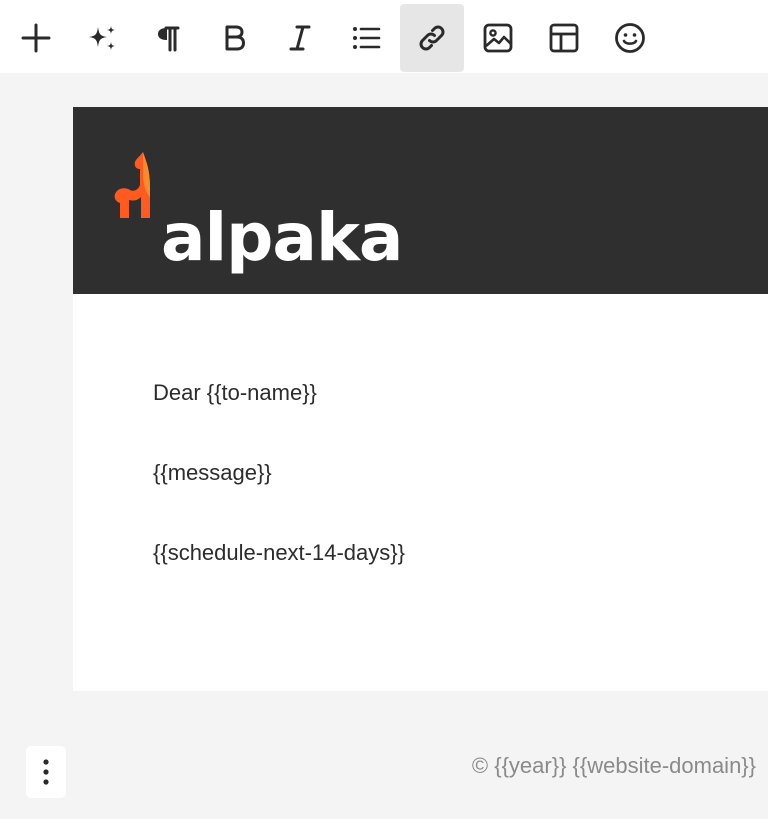 The width and height of the screenshot is (768, 819). I want to click on link-icon, so click(432, 38).